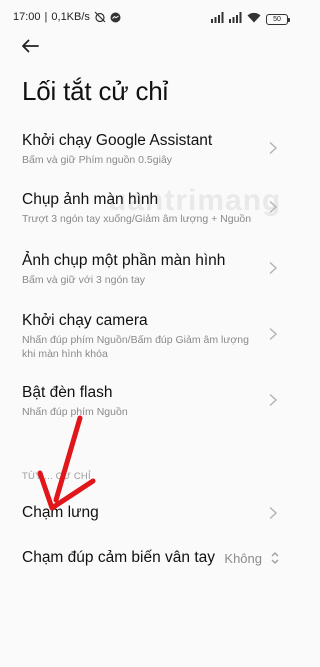 Image resolution: width=320 pixels, height=667 pixels. I want to click on item-title: Chụp ảnh màn hình, so click(90, 199).